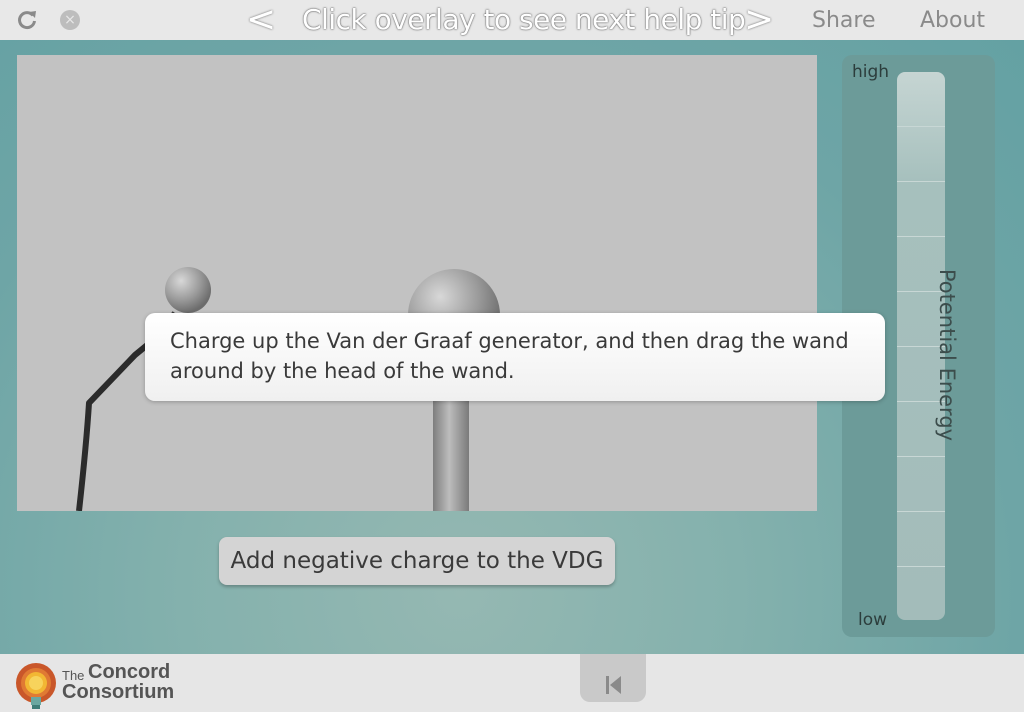  What do you see at coordinates (947, 355) in the screenshot?
I see `potential-energy-label: Potential Energy` at bounding box center [947, 355].